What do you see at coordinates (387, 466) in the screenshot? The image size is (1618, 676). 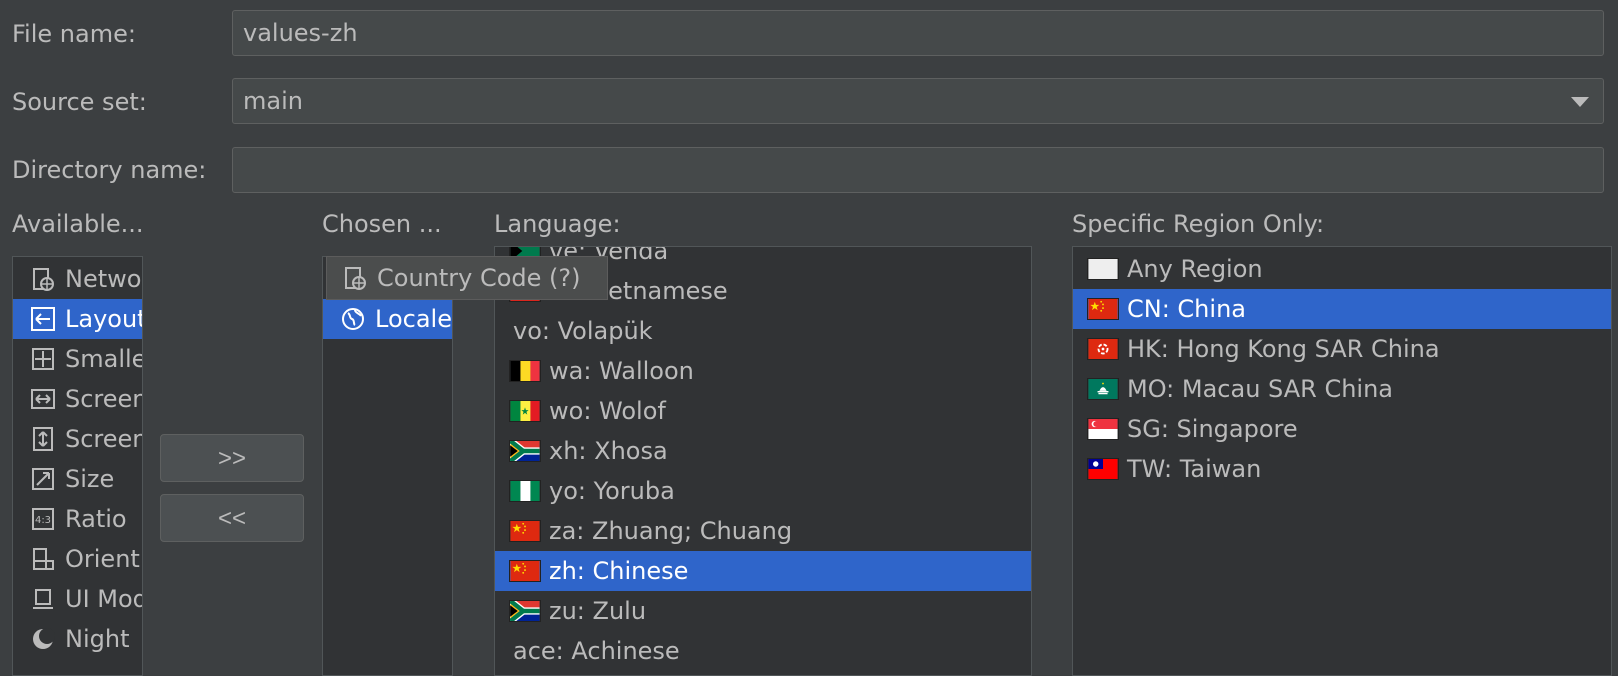 I see `chosen-qualifiers-list: Locale` at bounding box center [387, 466].